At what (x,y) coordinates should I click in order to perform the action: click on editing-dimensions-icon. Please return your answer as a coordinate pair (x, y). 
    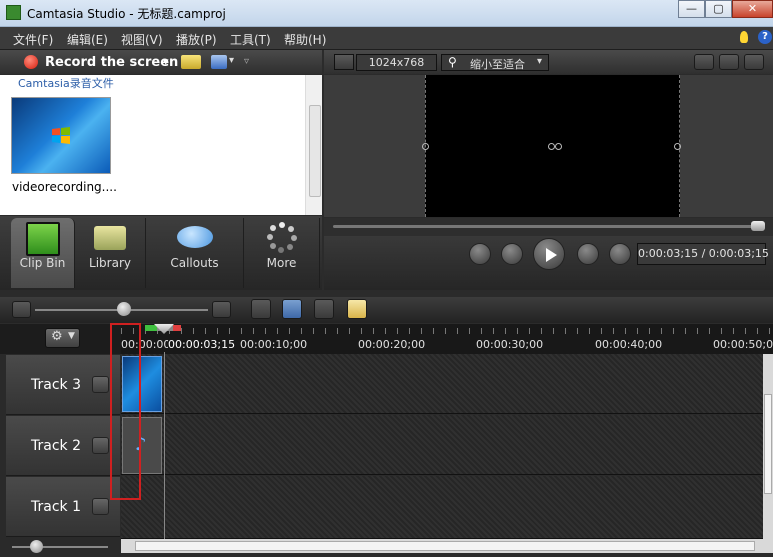
    Looking at the image, I should click on (344, 62).